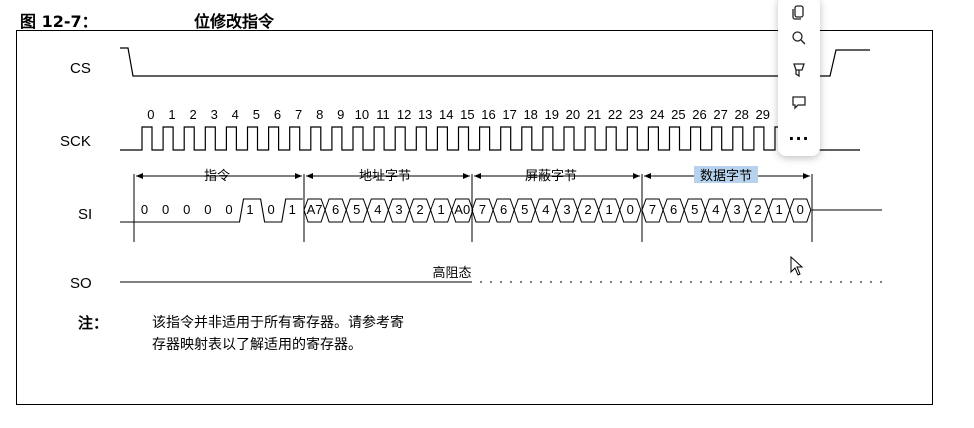  What do you see at coordinates (217, 176) in the screenshot?
I see `segment-instruction-label: 指令` at bounding box center [217, 176].